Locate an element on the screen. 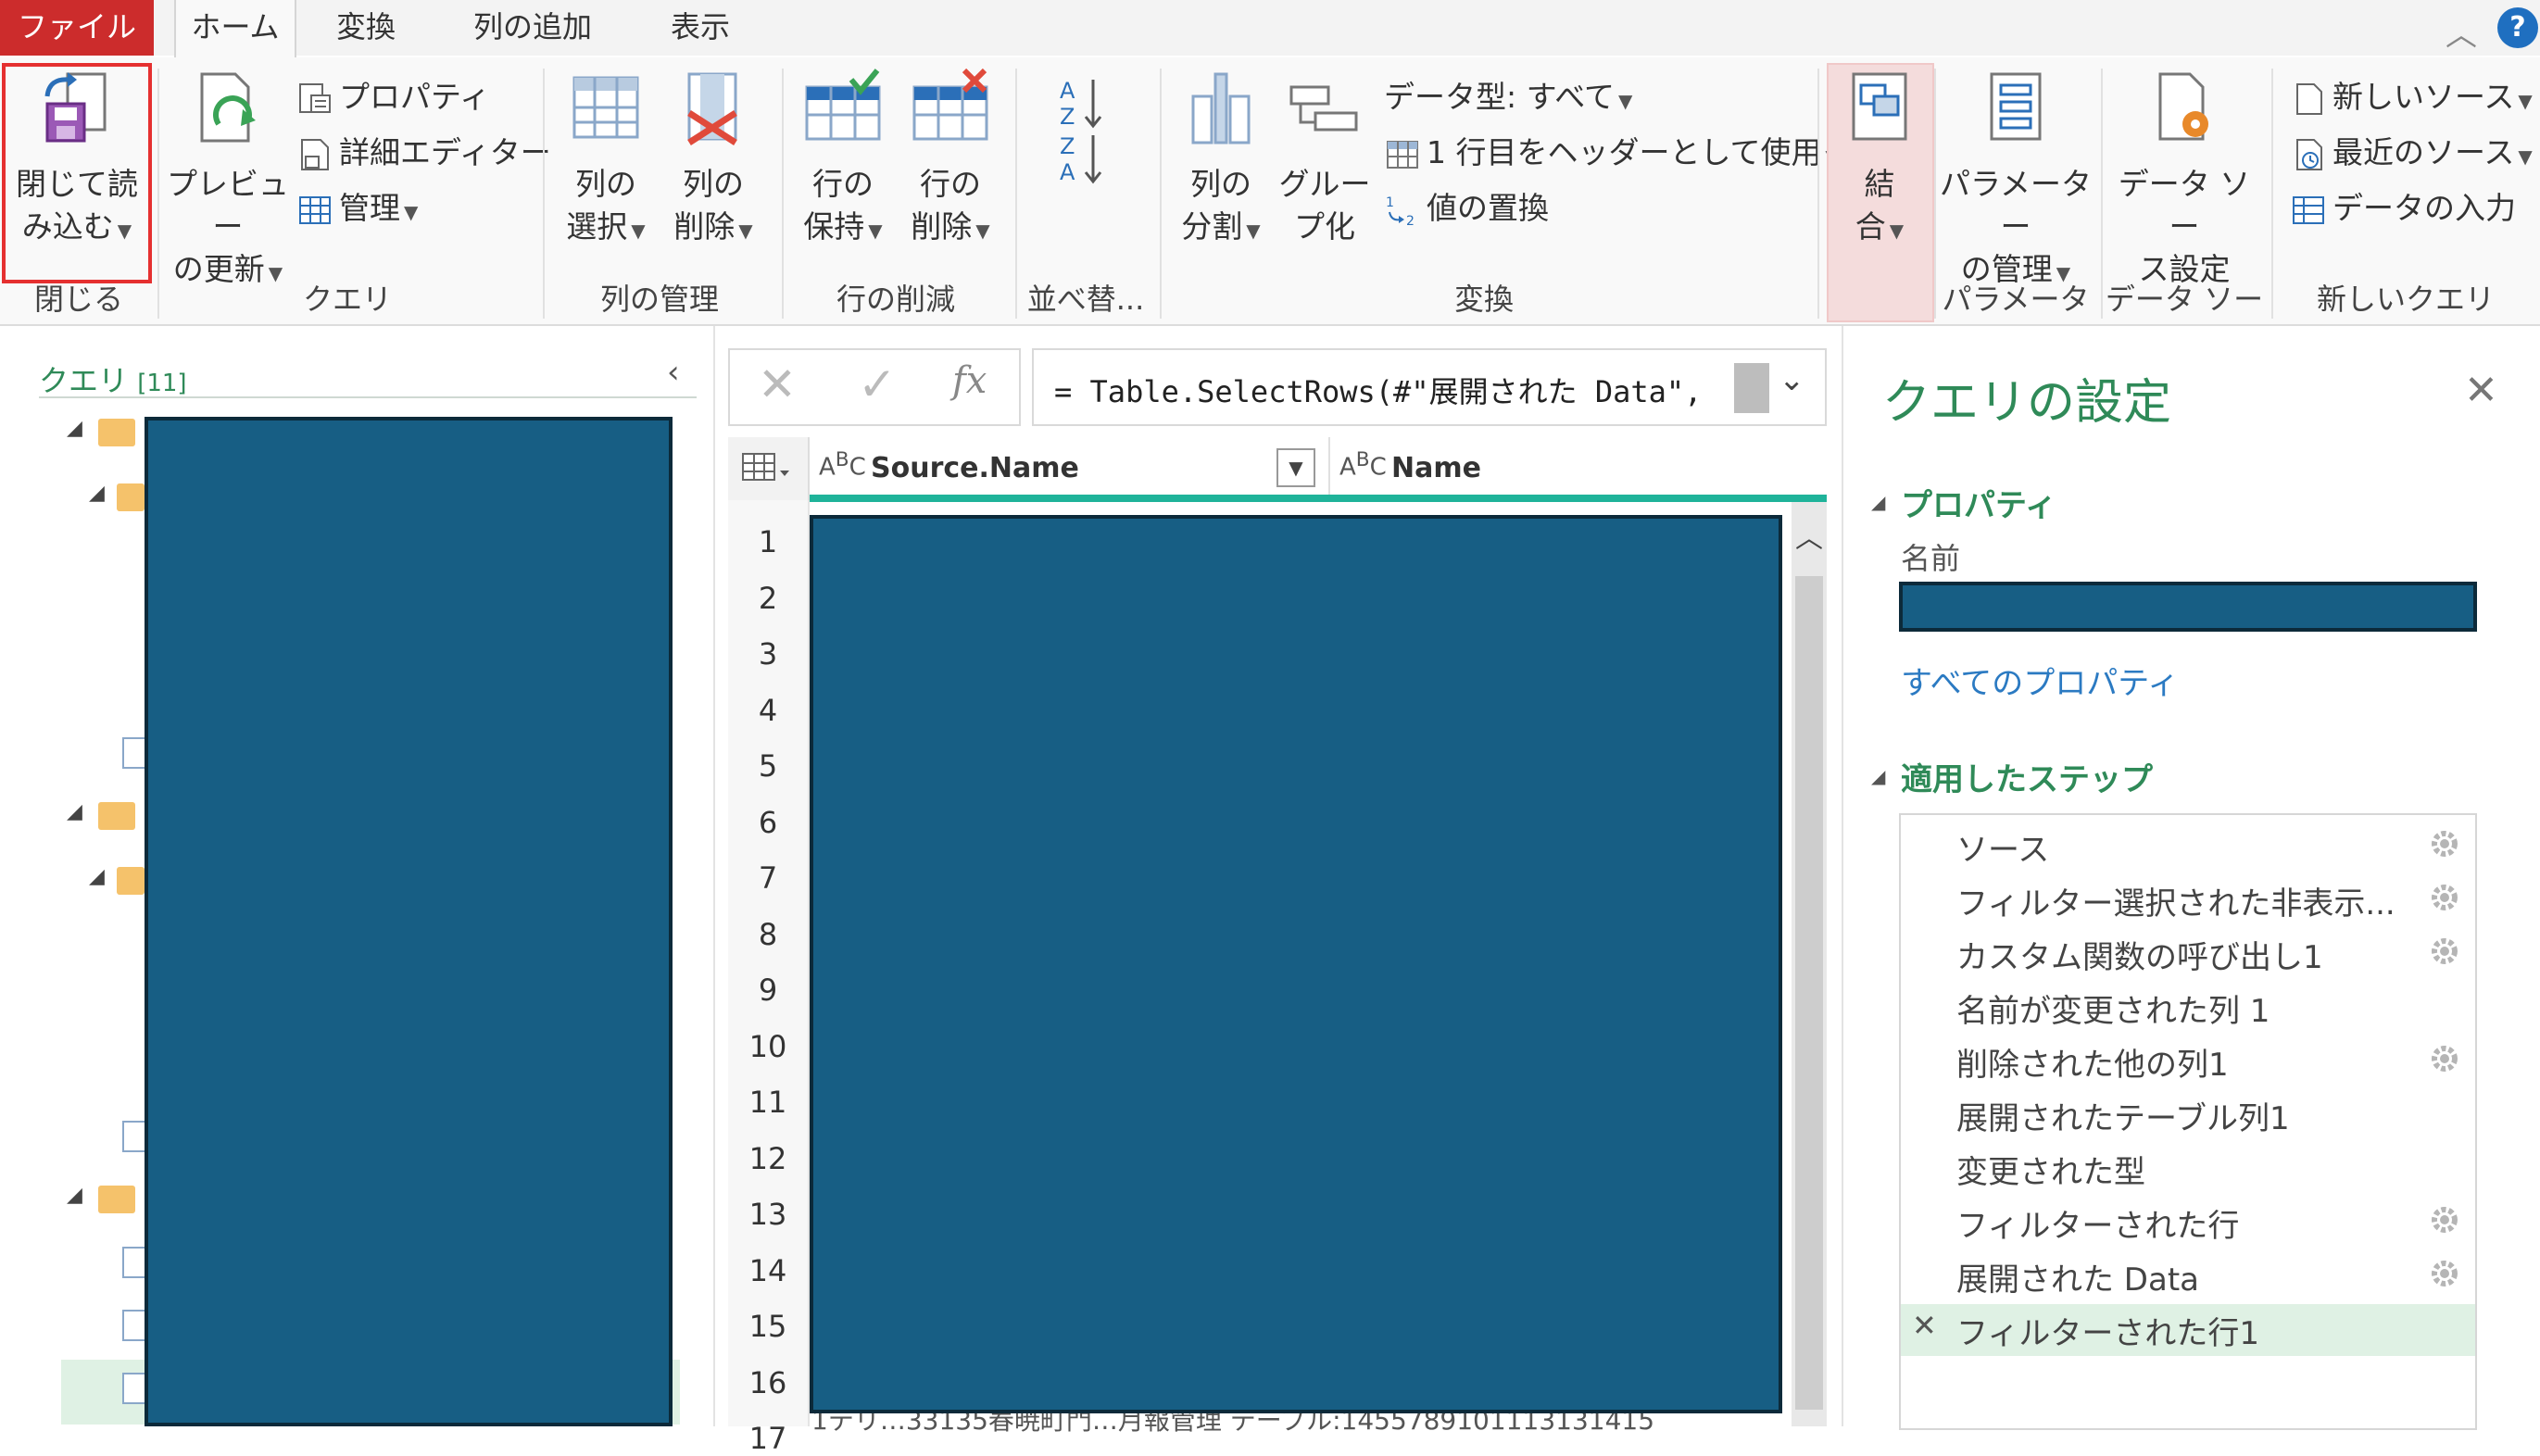 This screenshot has height=1456, width=2540. row-number: 1 is located at coordinates (768, 541).